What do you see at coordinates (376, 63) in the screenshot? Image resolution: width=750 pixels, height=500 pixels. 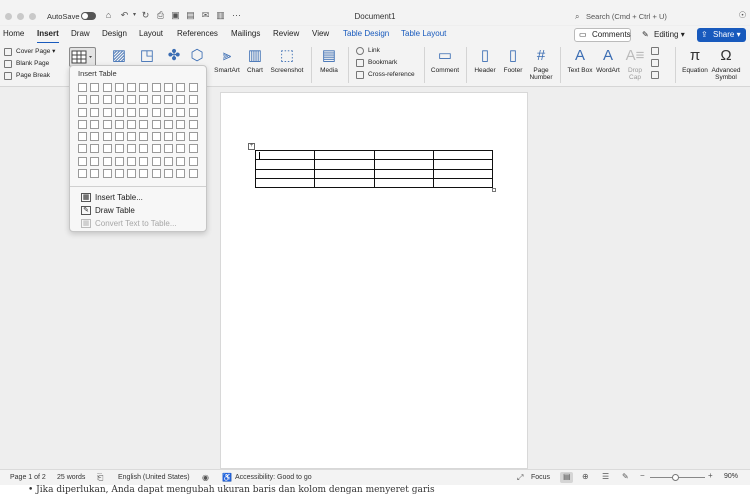 I see `bookmark-button: Bookmark` at bounding box center [376, 63].